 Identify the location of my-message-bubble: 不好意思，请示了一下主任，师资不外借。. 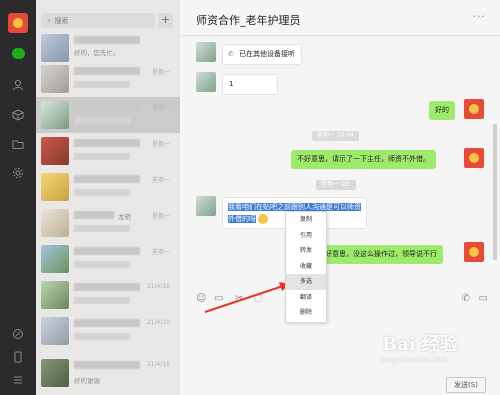
(363, 159).